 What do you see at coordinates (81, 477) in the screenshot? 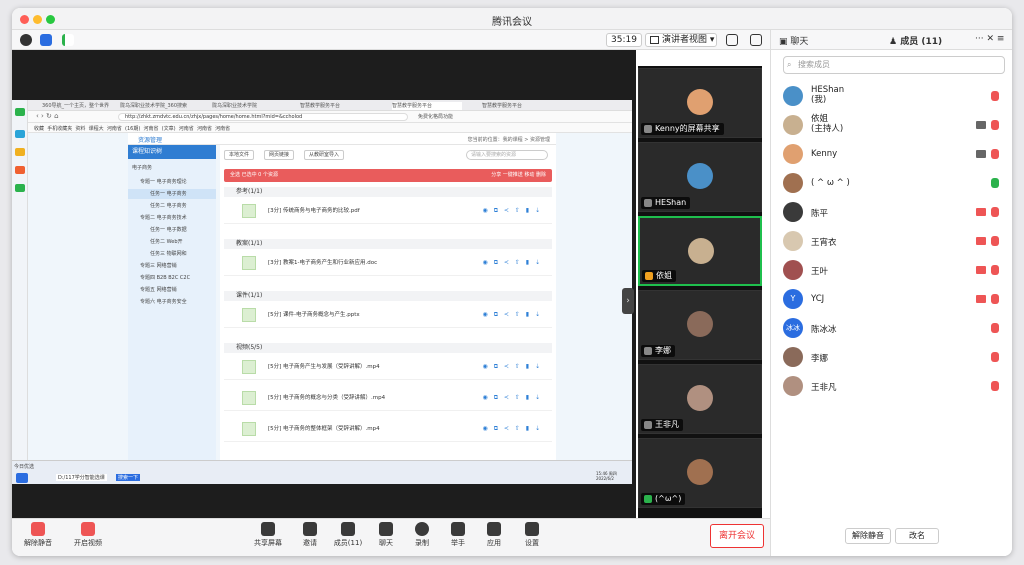
I see `taskbar-item: D:/117学分智能选课` at bounding box center [81, 477].